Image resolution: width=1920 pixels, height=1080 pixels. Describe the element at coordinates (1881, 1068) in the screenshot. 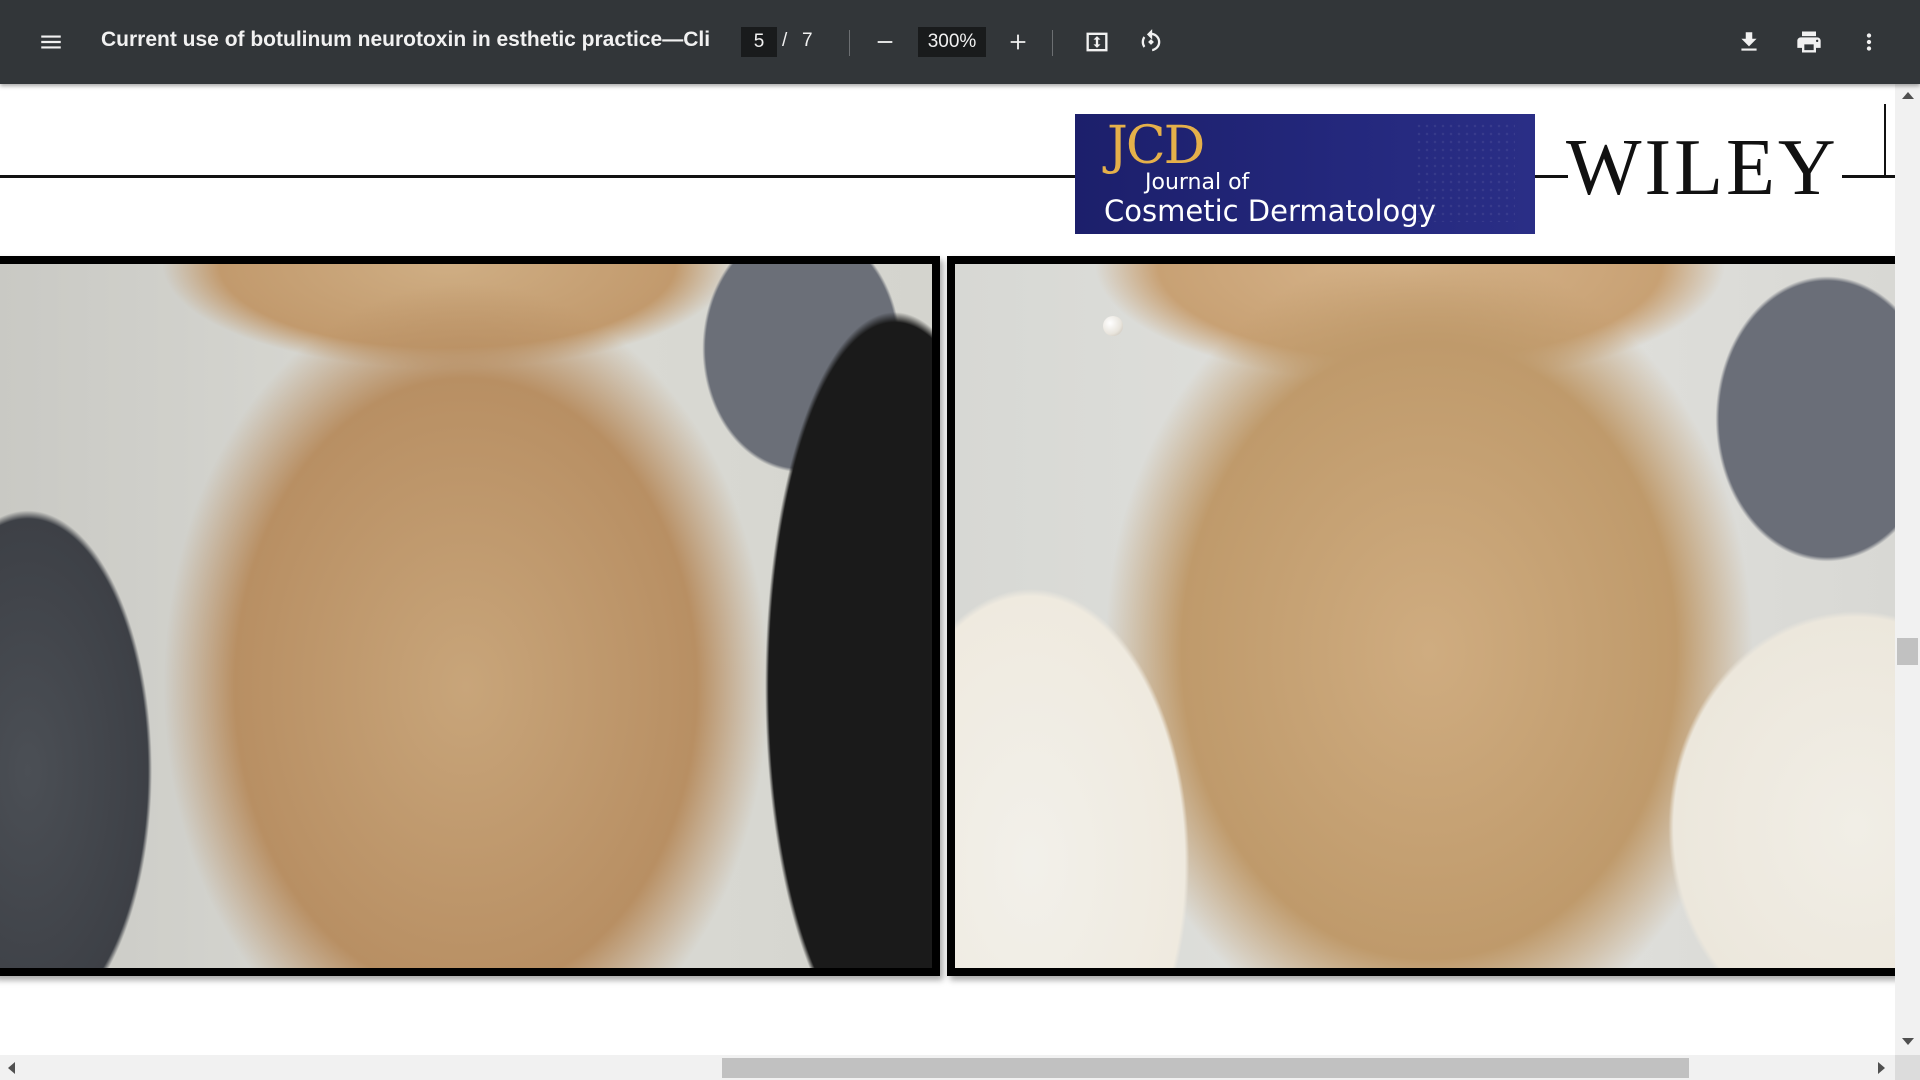

I see `scroll-right-arrow-icon` at that location.